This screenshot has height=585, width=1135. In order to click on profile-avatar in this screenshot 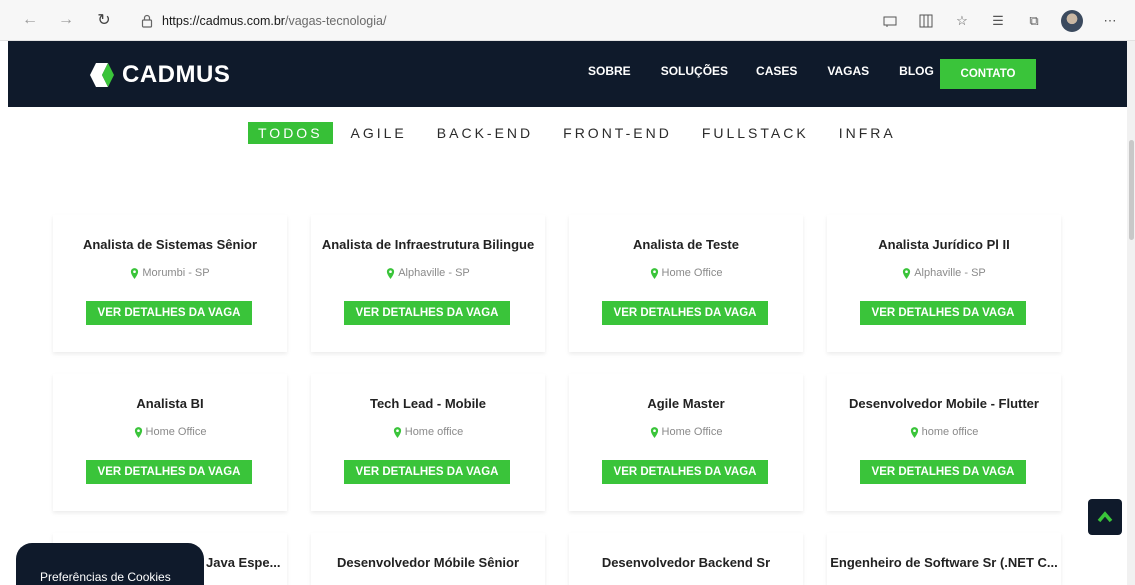, I will do `click(1072, 21)`.